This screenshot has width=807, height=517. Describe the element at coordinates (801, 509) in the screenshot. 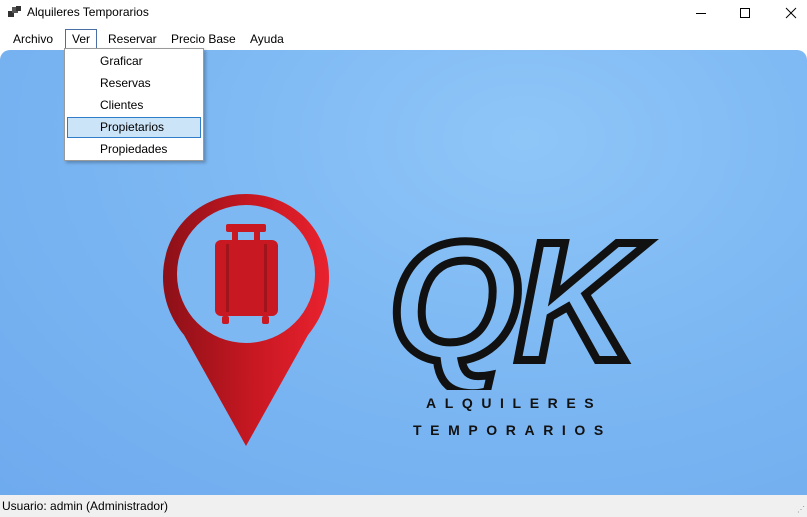

I see `resize-grip-icon: ⋰` at that location.